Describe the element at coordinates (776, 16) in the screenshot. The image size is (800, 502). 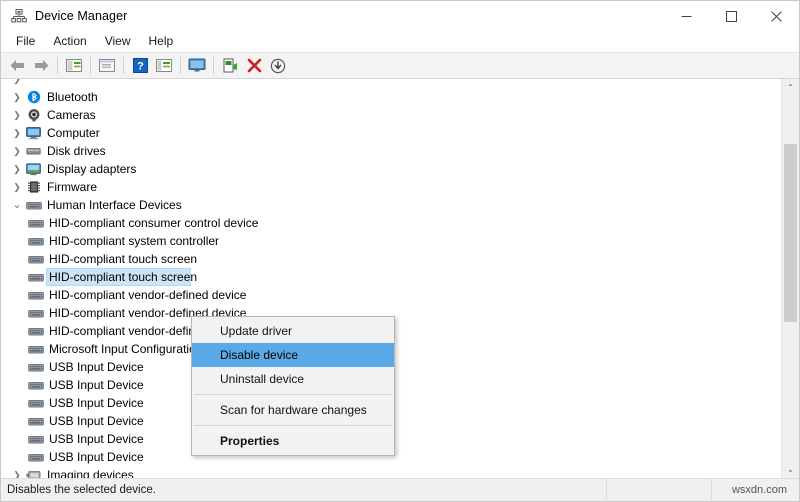
I see `close-button` at that location.